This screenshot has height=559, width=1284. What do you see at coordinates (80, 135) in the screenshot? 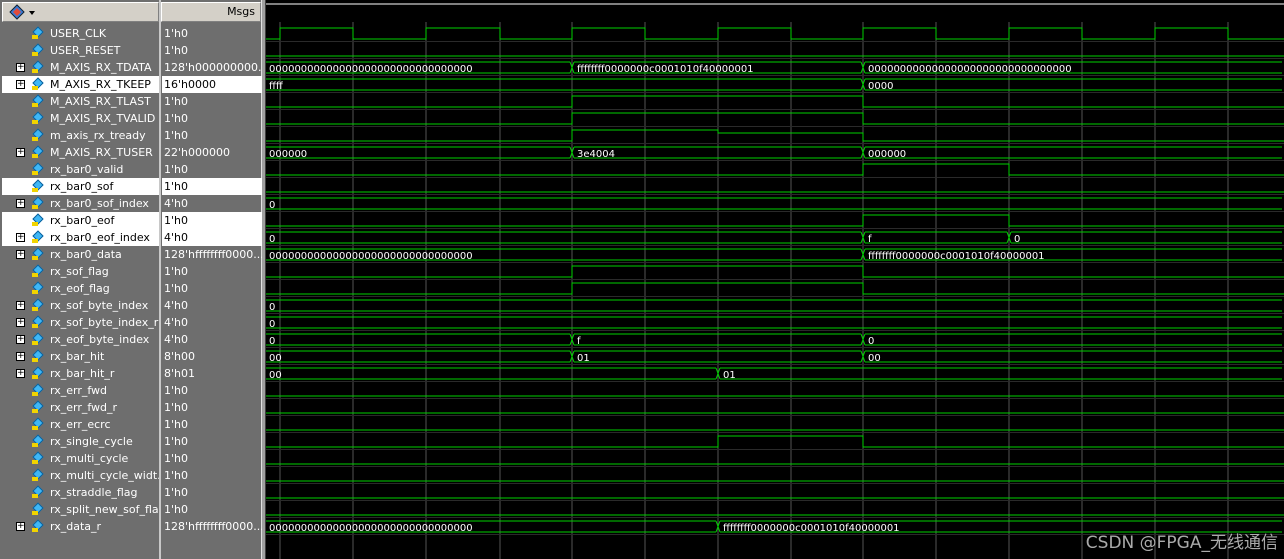
I see `signal-row: m_axis_rx_tready` at bounding box center [80, 135].